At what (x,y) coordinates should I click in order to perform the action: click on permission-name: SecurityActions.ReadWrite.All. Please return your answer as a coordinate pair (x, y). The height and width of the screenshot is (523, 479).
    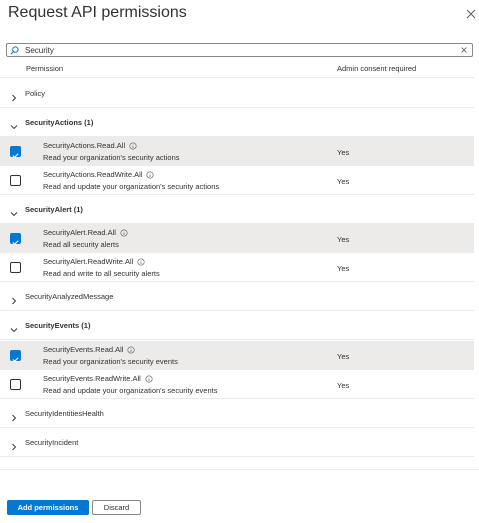
    Looking at the image, I should click on (99, 174).